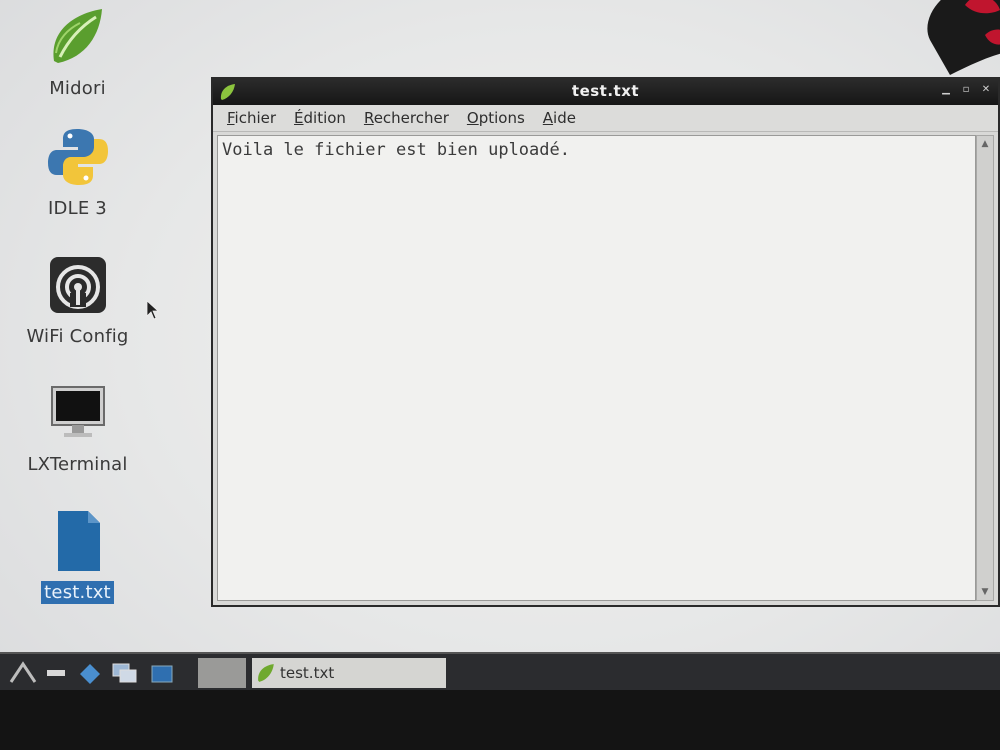 The height and width of the screenshot is (750, 1000). Describe the element at coordinates (500, 720) in the screenshot. I see `screen-bezel` at that location.